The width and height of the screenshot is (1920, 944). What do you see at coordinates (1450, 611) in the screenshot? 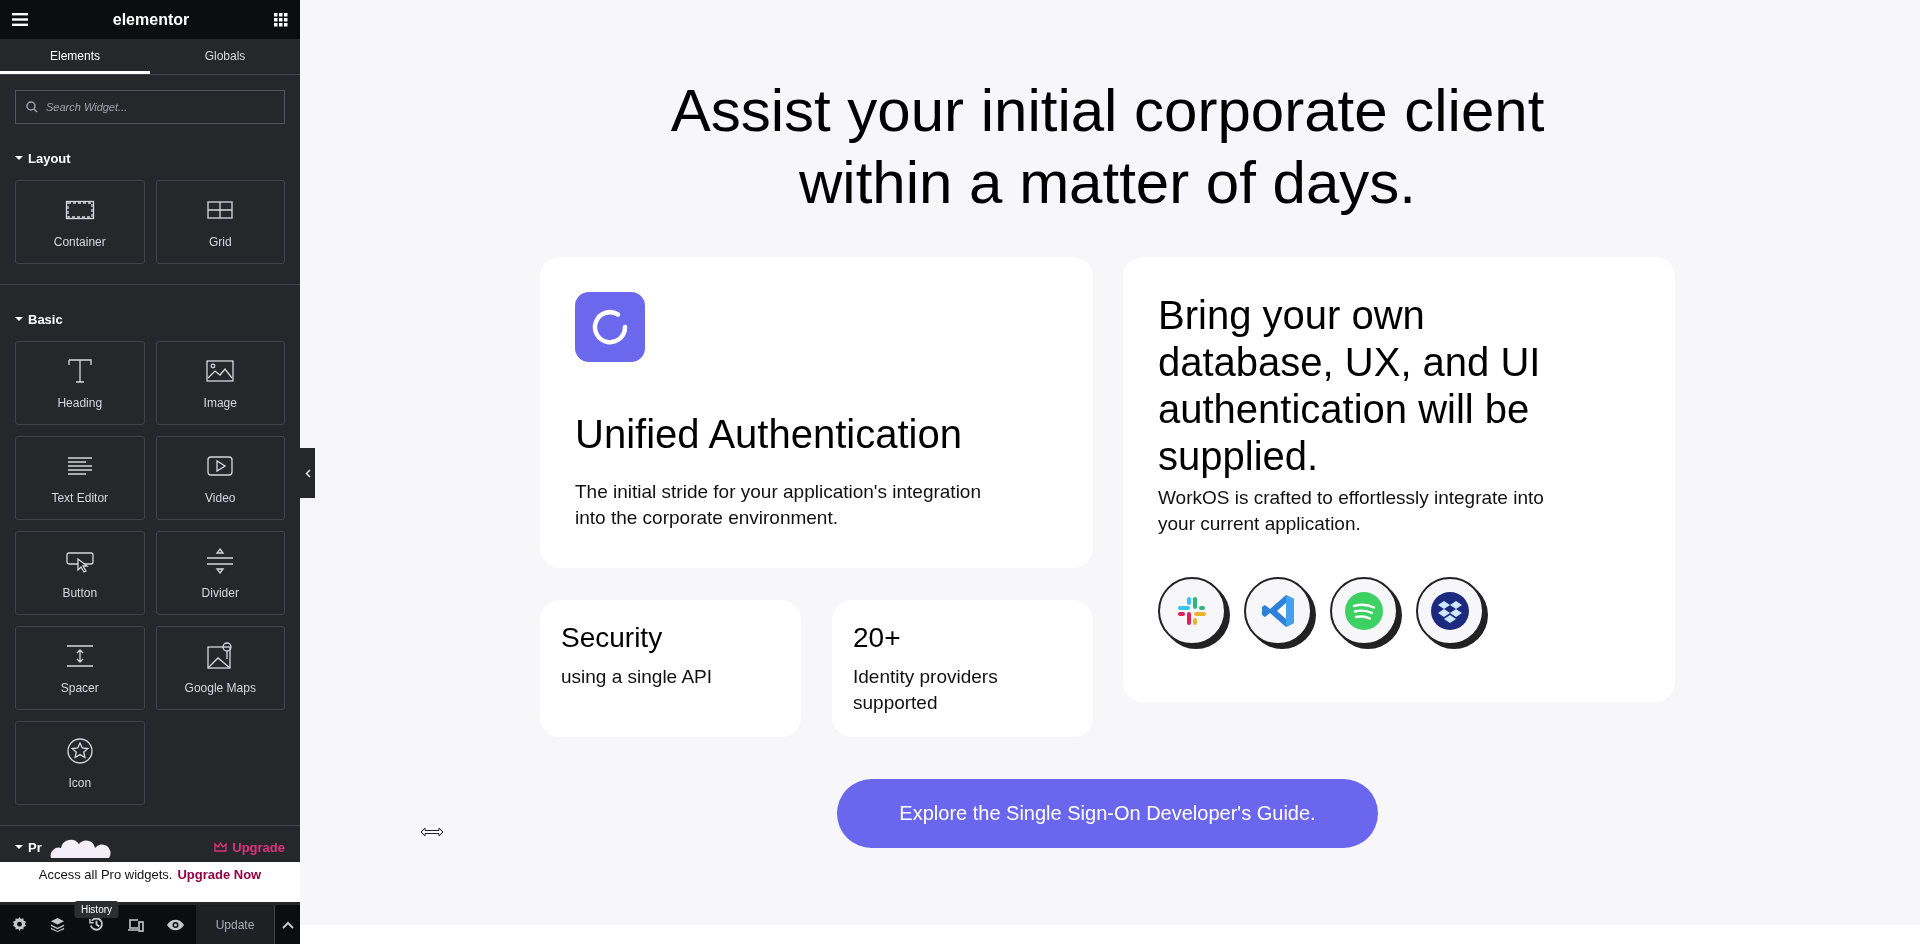
I see `dropbox-logo-icon` at bounding box center [1450, 611].